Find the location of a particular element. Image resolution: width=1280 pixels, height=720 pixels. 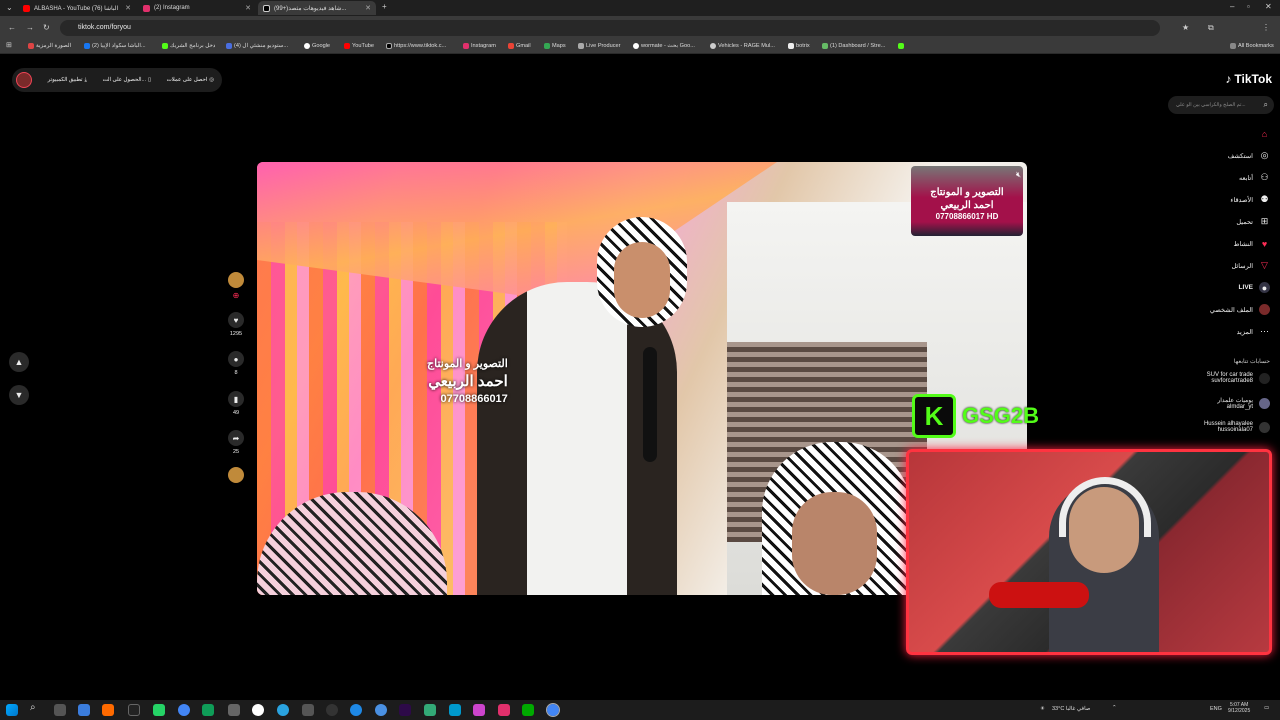

clock: 5:07 AM 9/12/2025 is located at coordinates (1239, 708).